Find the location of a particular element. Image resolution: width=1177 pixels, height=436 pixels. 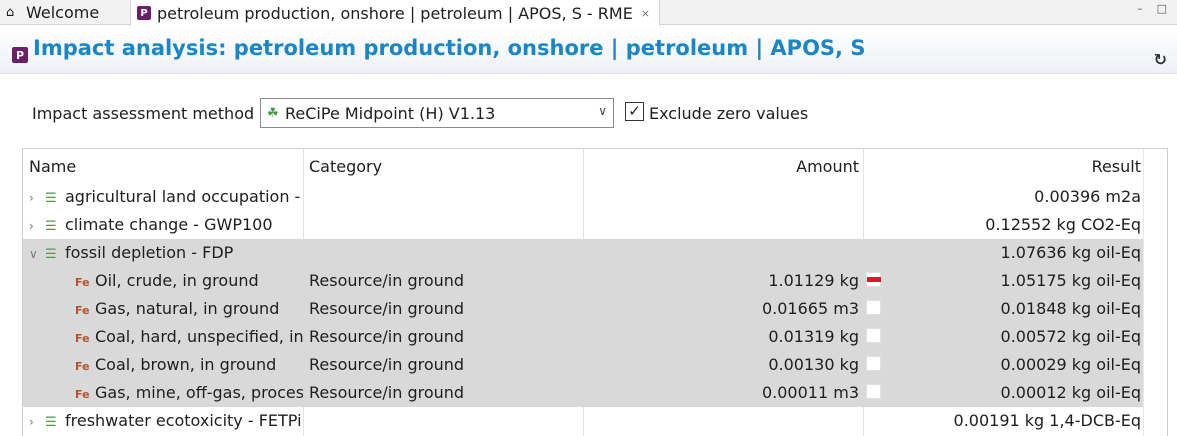

vertical-scrollbar is located at coordinates (1155, 292).